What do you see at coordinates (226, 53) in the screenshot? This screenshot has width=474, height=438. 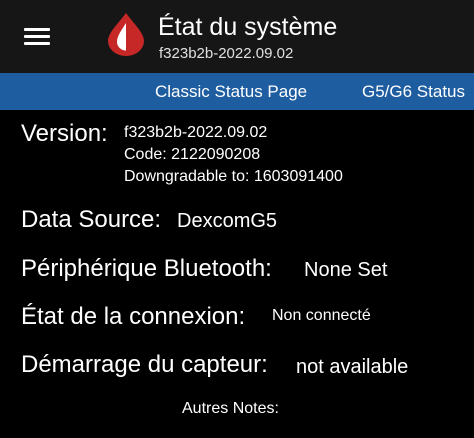 I see `page-subtitle: f323b2b-2022.09.02` at bounding box center [226, 53].